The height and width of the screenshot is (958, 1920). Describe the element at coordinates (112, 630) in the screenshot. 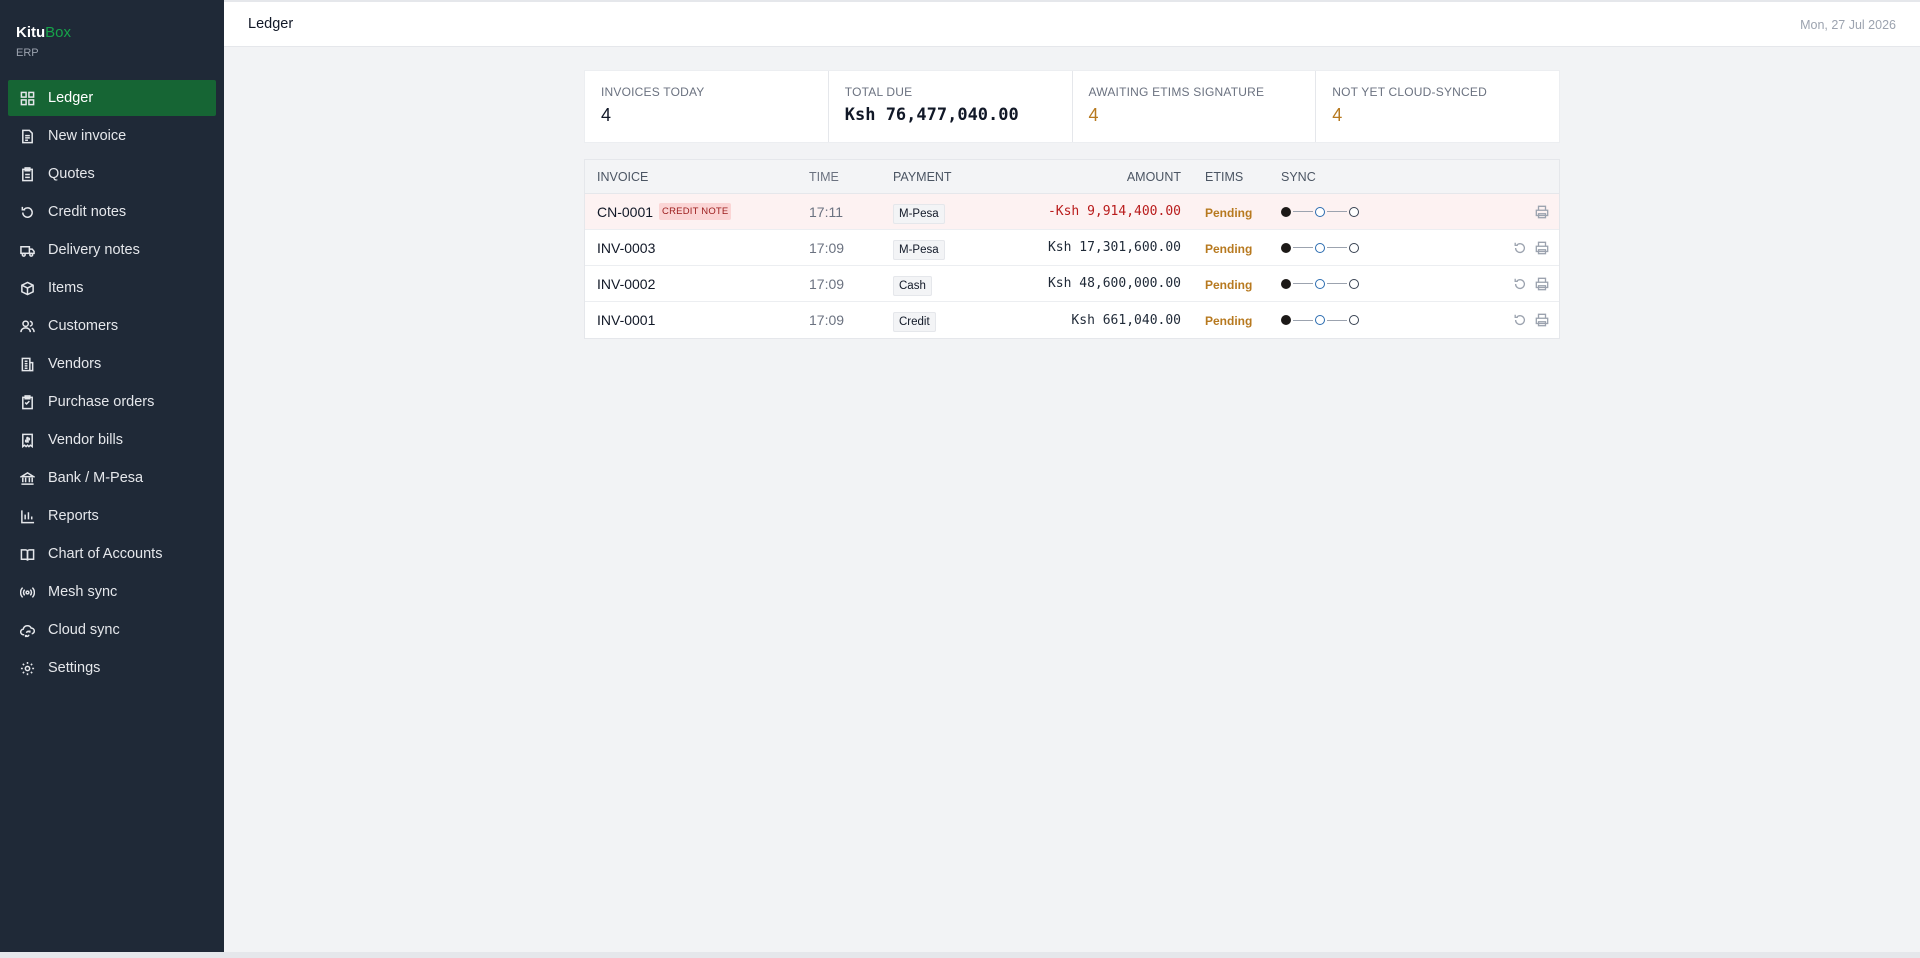

I see `sidebar-item-cloud-sync: Cloud sync` at that location.